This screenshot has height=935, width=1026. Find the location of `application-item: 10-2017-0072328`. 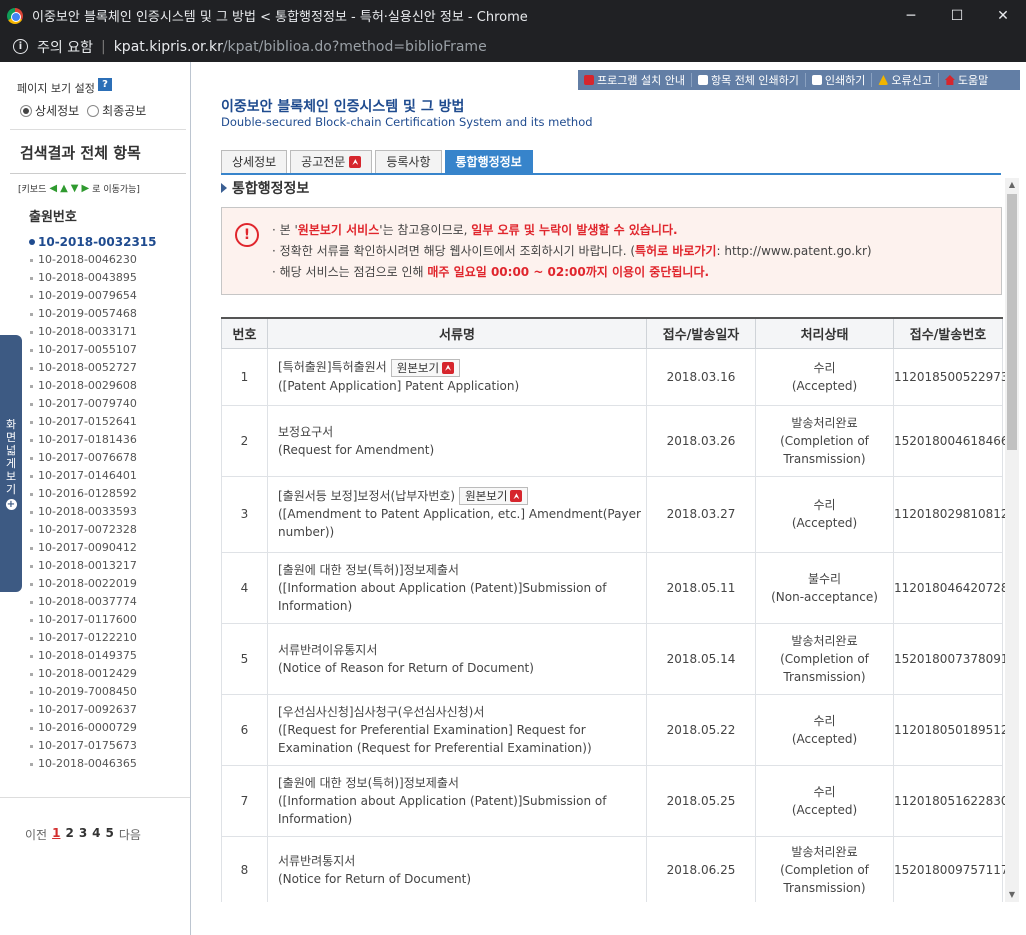

application-item: 10-2017-0072328 is located at coordinates (93, 530).